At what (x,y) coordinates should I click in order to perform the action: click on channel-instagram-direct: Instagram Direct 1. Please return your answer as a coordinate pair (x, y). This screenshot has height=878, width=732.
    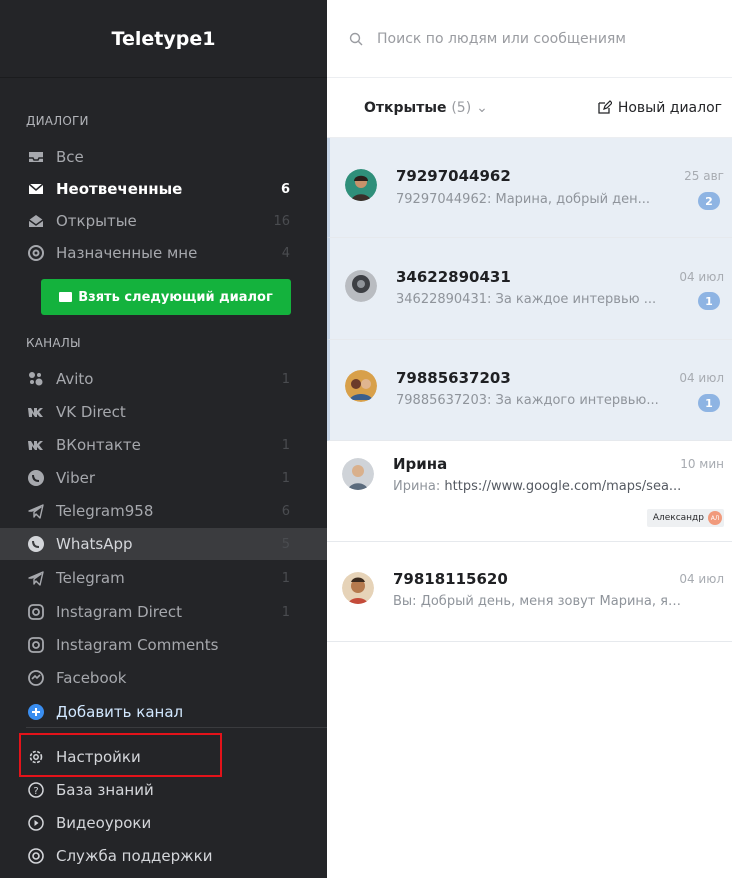
    Looking at the image, I should click on (151, 612).